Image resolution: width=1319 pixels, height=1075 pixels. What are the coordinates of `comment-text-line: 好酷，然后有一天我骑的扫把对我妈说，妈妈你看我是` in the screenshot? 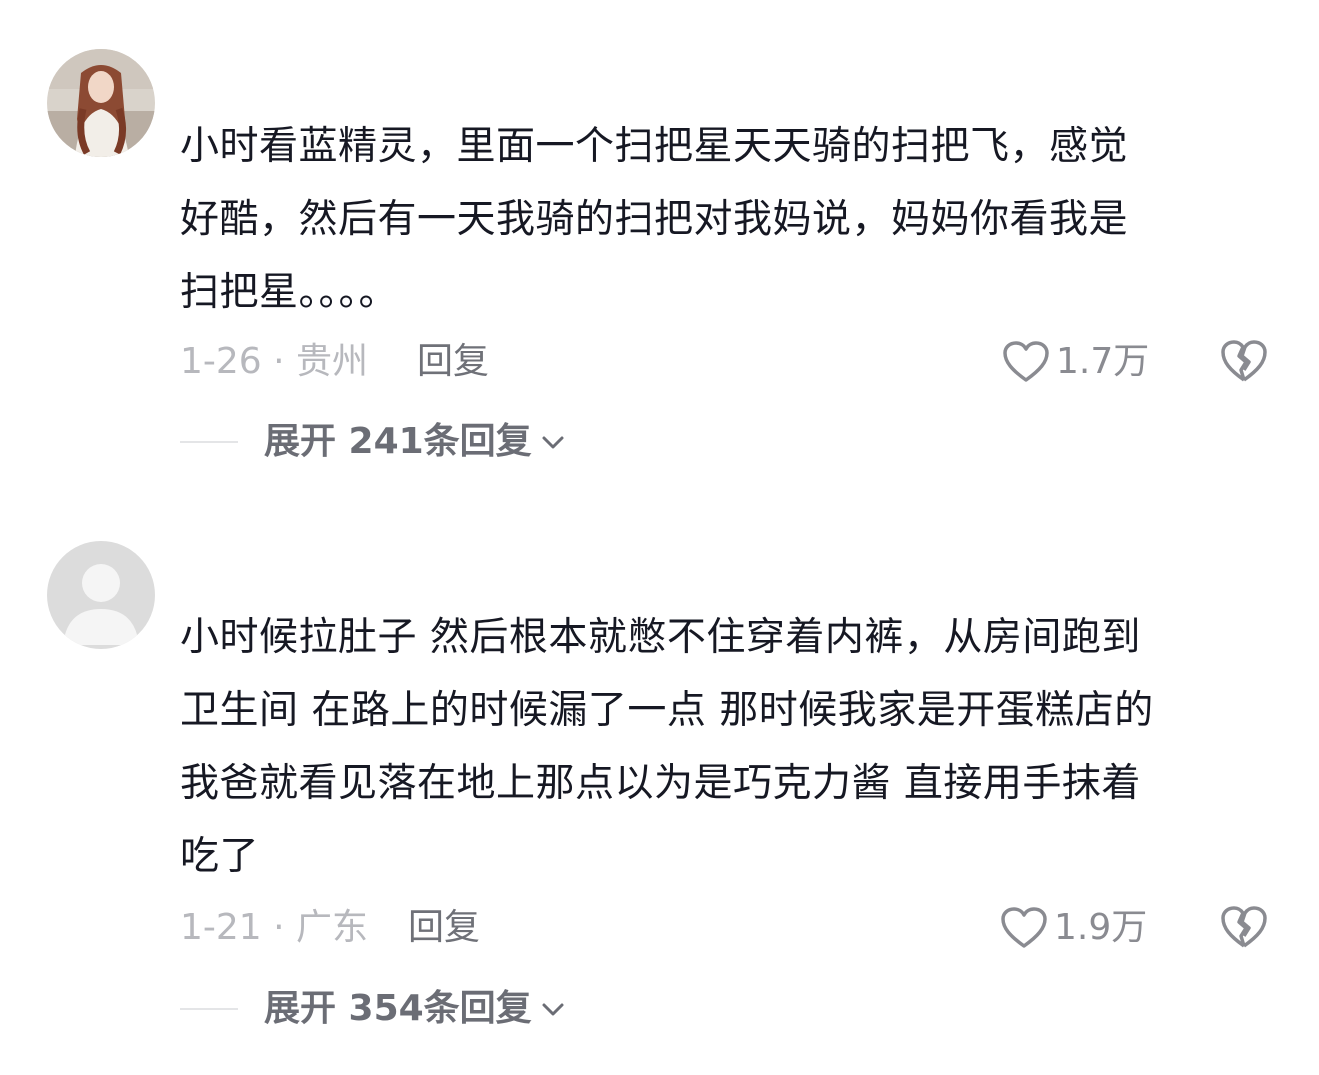 It's located at (654, 219).